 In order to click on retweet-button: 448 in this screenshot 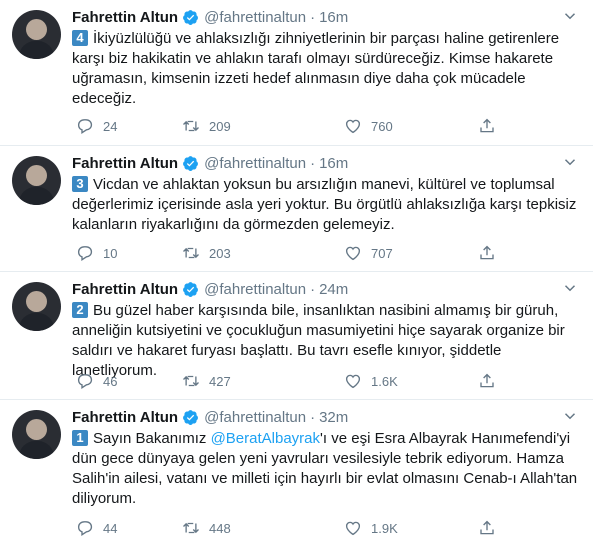, I will do `click(206, 527)`.